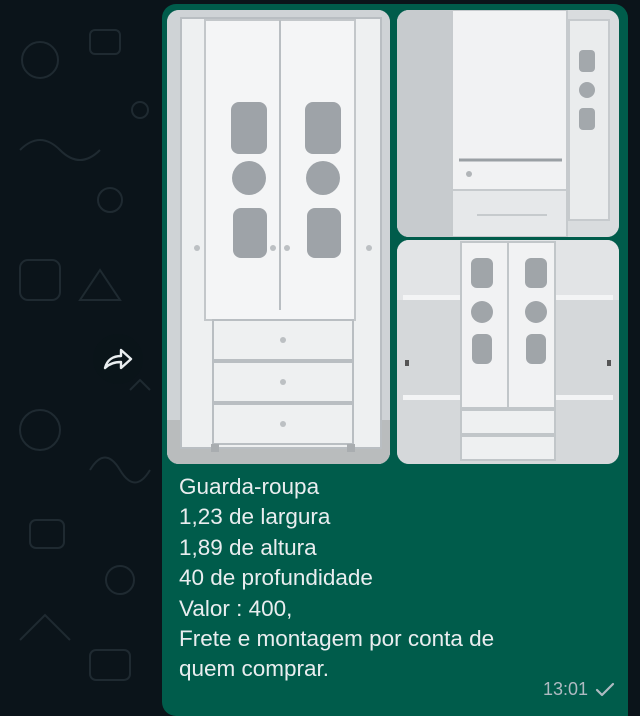 This screenshot has height=716, width=640. I want to click on forward-icon, so click(118, 359).